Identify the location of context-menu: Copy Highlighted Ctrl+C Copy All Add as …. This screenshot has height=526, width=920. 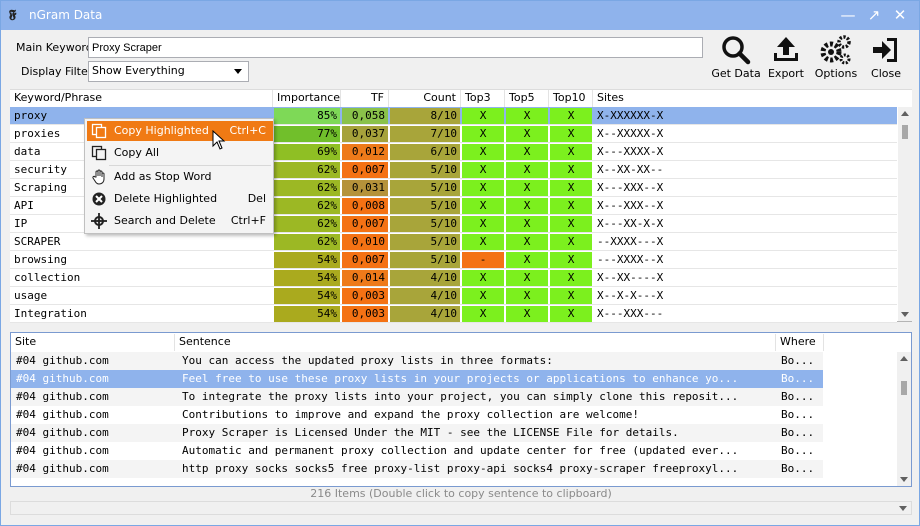
(179, 176).